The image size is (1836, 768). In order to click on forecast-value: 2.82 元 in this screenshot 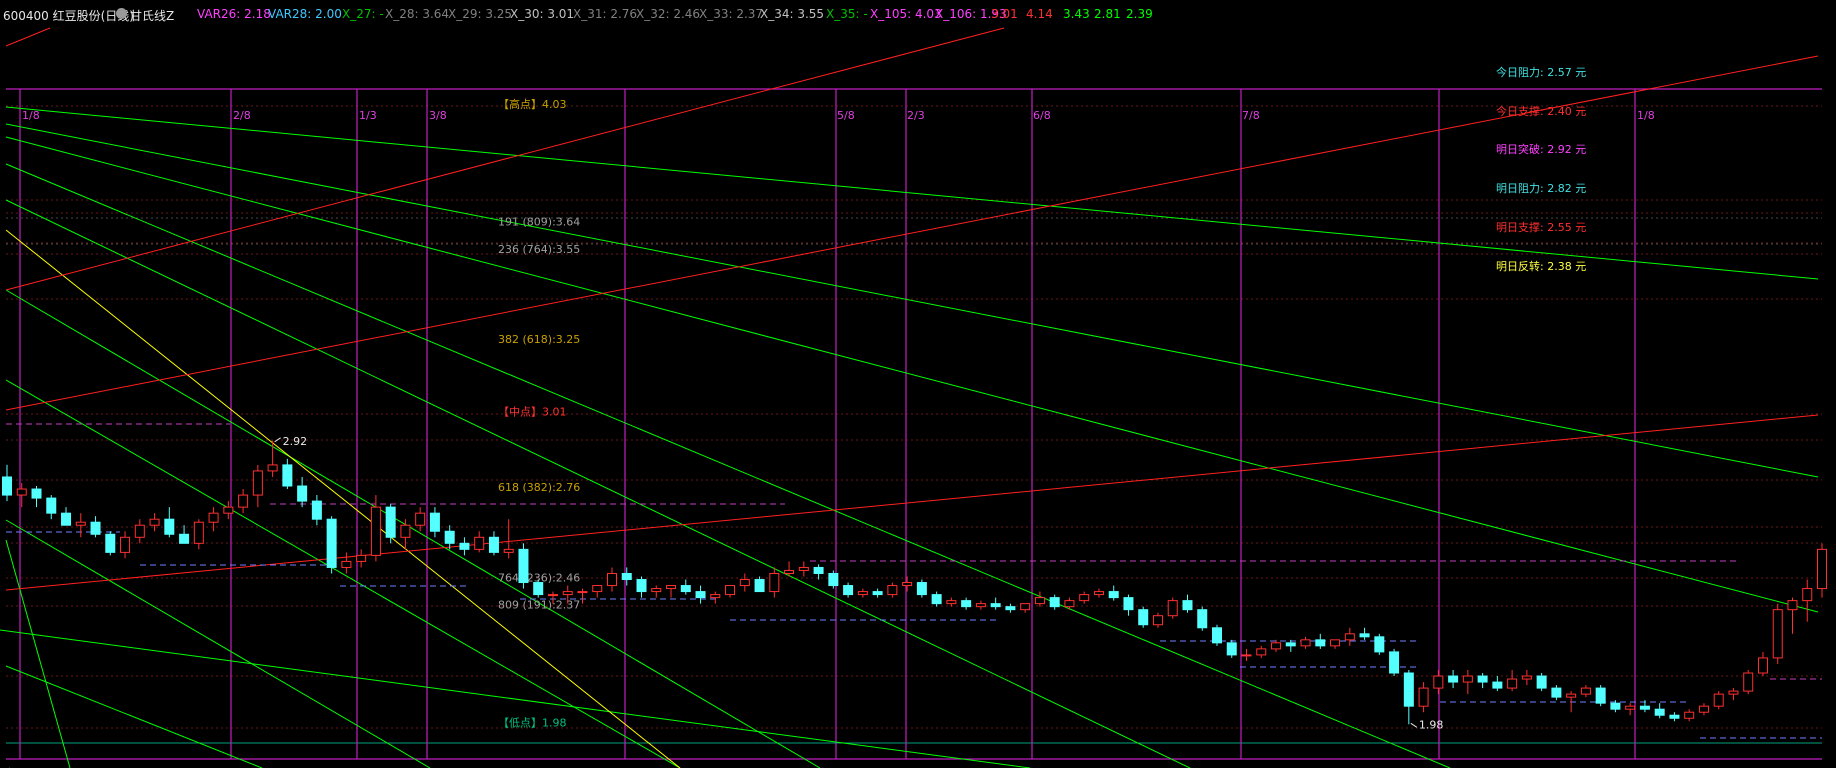, I will do `click(1566, 188)`.